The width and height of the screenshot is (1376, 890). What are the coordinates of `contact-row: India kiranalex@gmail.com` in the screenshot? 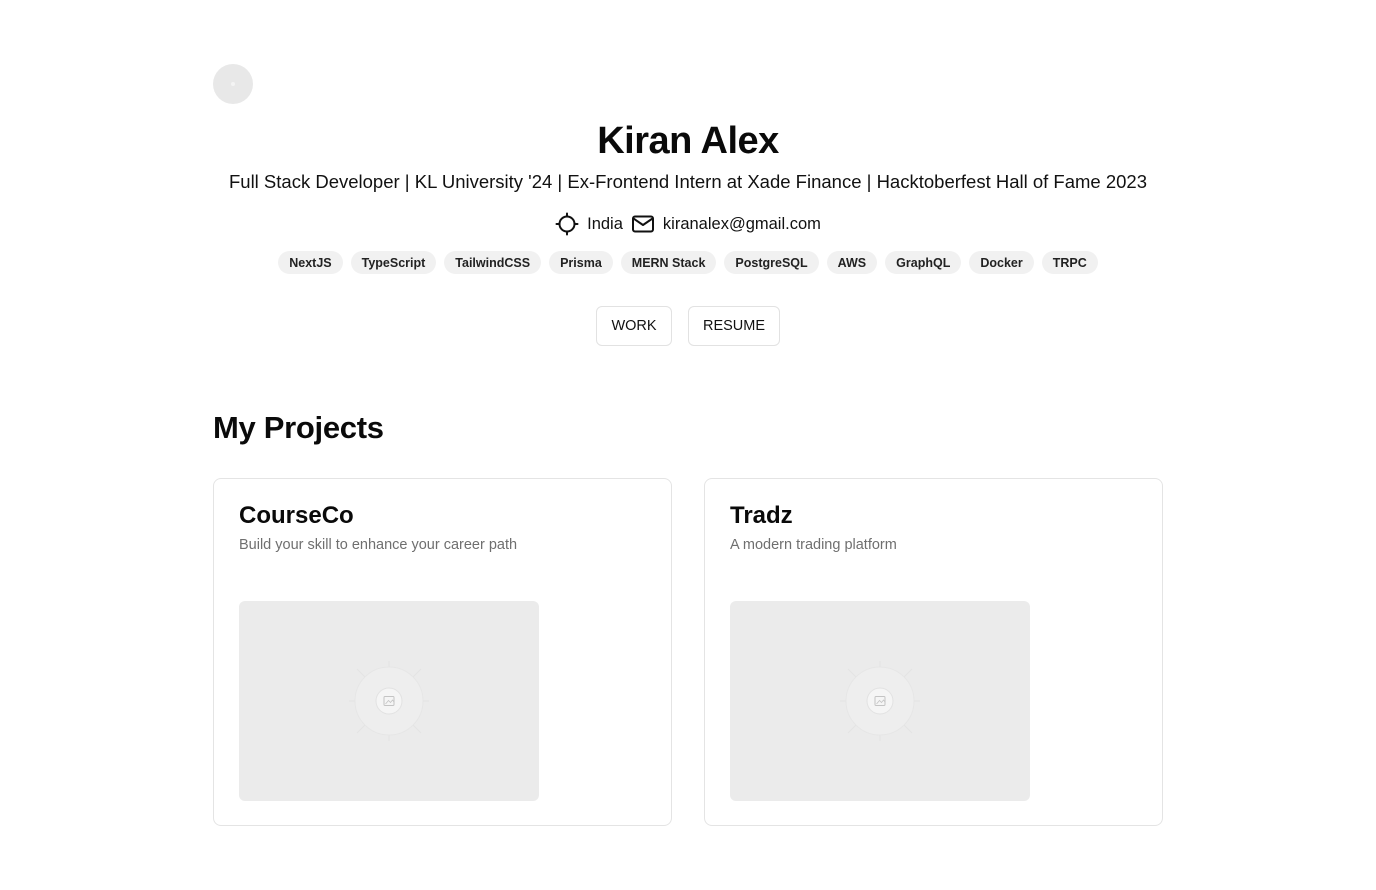 It's located at (688, 224).